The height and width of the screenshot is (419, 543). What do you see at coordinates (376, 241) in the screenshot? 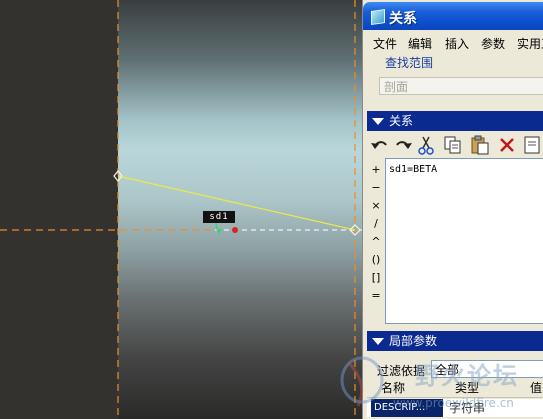
I see `operator-power-button: ^` at bounding box center [376, 241].